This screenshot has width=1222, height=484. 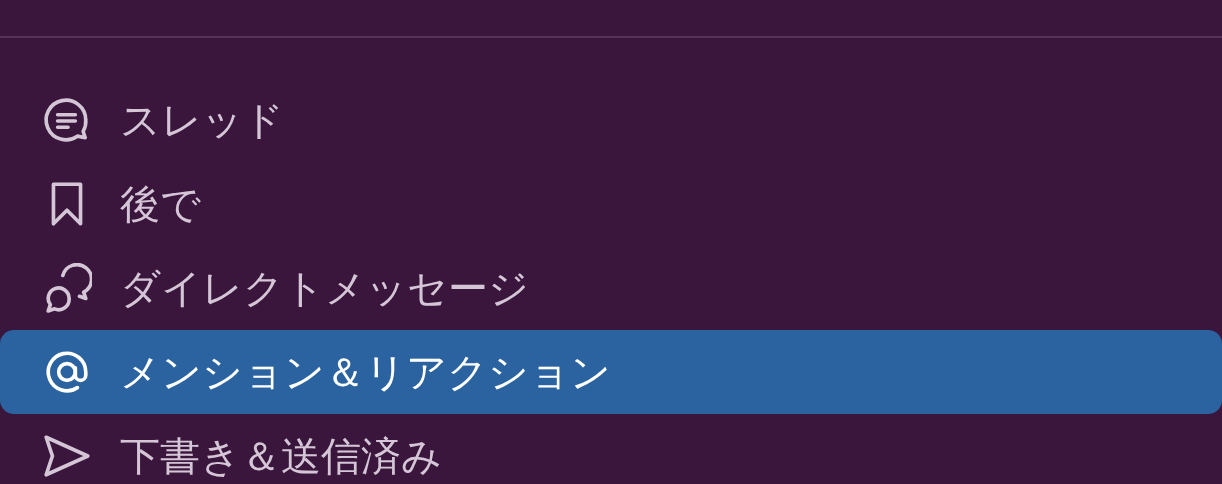 I want to click on sidebar-item: 下書き＆送信済み, so click(x=611, y=449).